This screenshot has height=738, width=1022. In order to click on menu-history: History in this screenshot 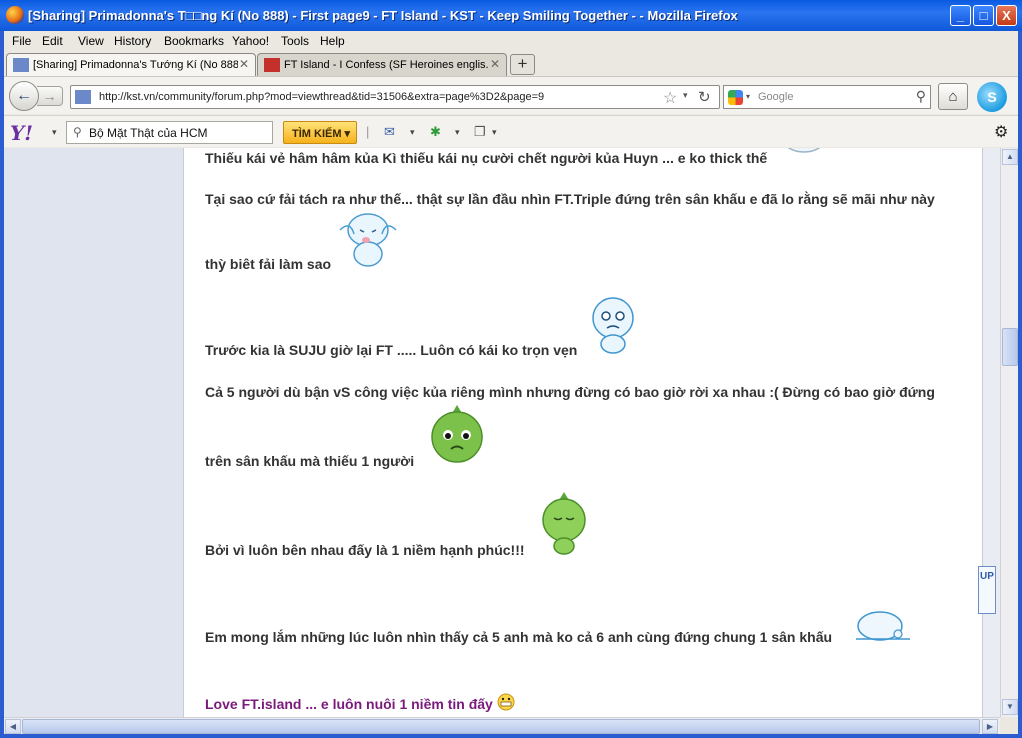, I will do `click(132, 41)`.